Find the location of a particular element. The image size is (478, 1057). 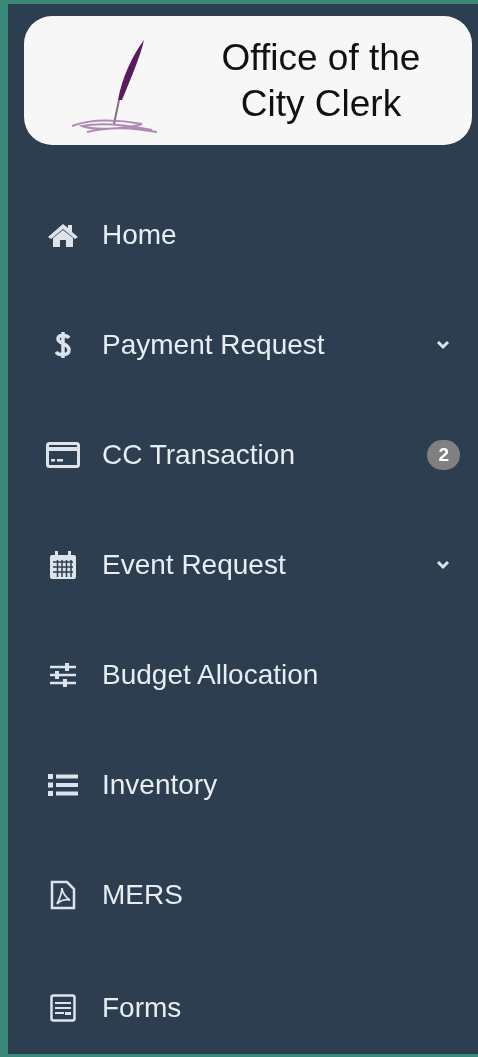

menu-label: Forms is located at coordinates (142, 1008).